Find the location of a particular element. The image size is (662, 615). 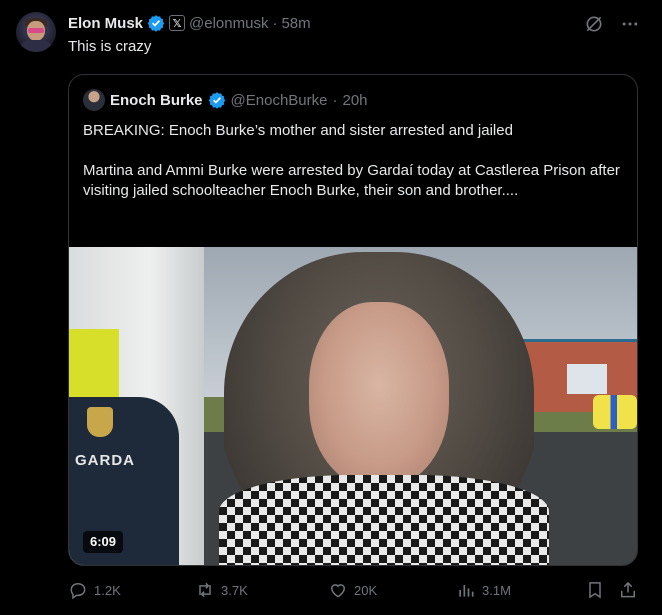

quoted-post-header: Enoch Burke @EnochBurke · 20h is located at coordinates (225, 100).